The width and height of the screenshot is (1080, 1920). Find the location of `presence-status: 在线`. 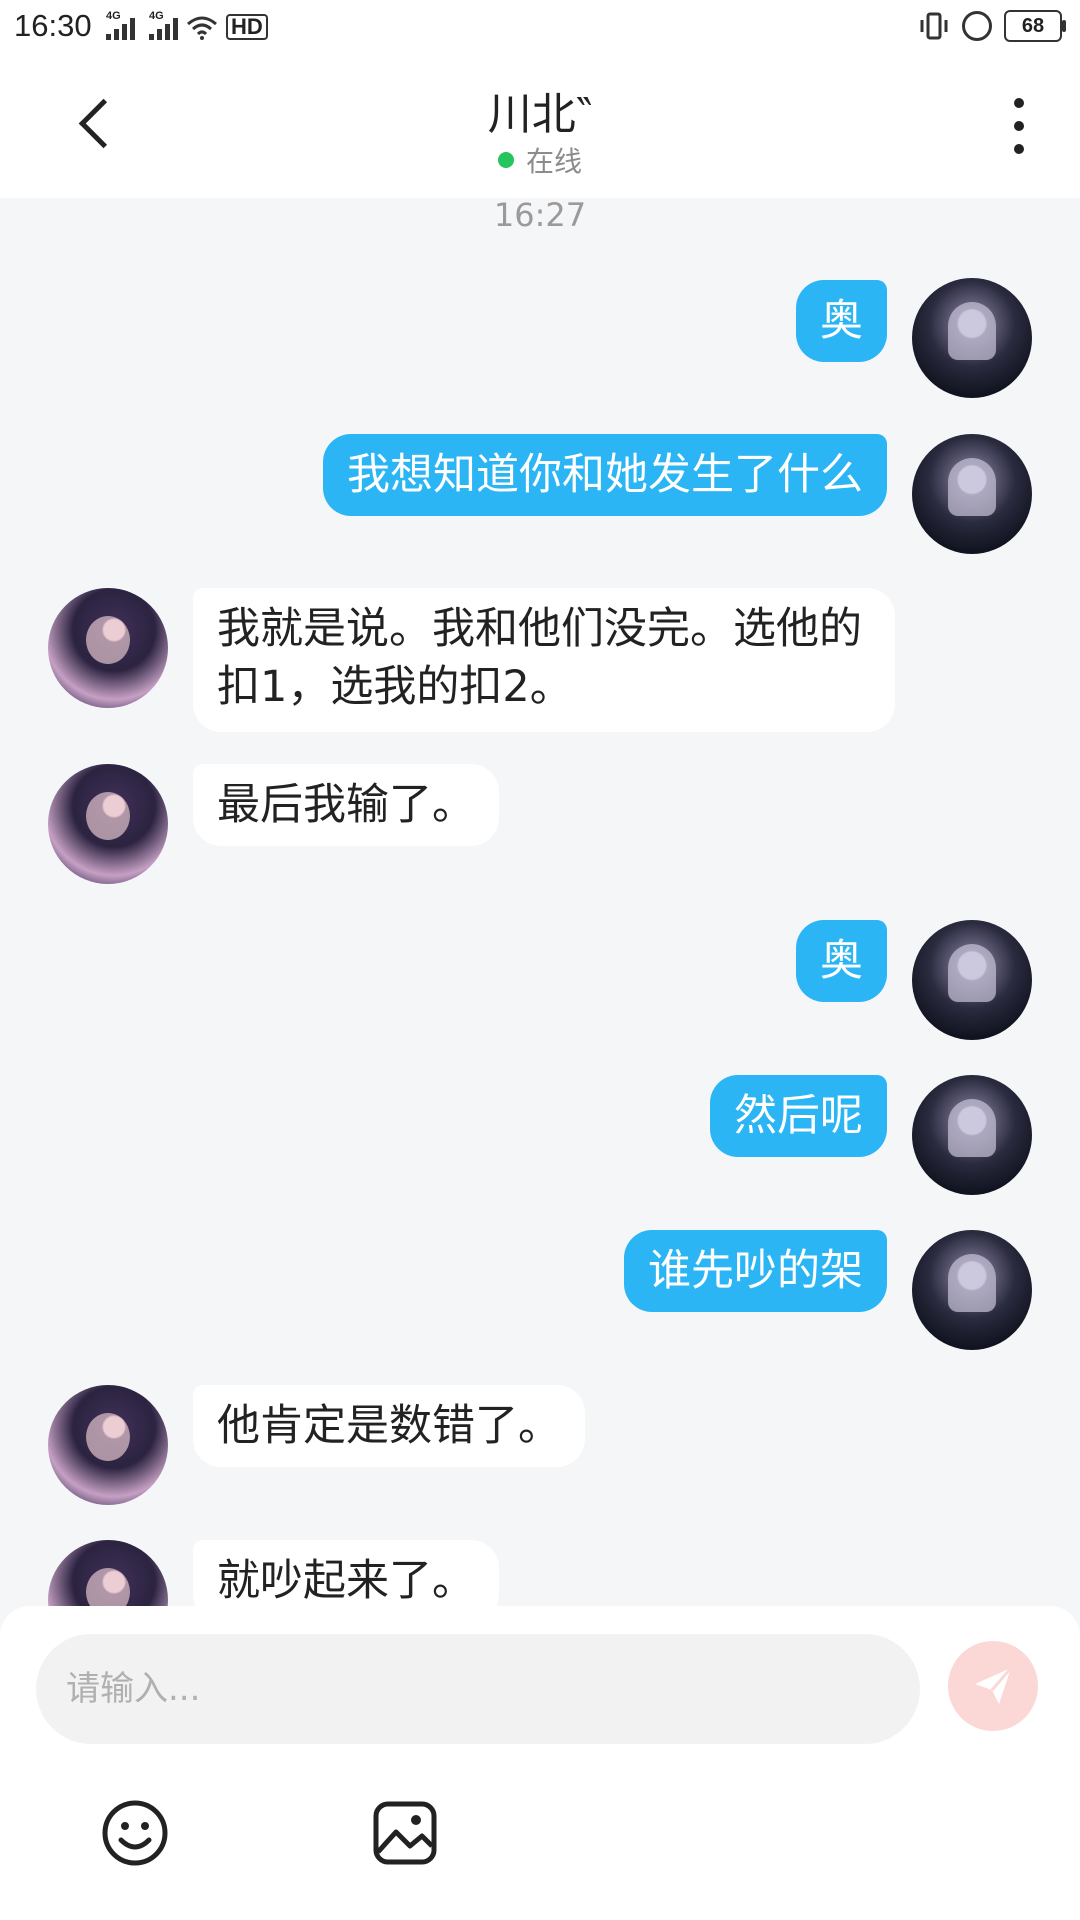

presence-status: 在线 is located at coordinates (540, 160).